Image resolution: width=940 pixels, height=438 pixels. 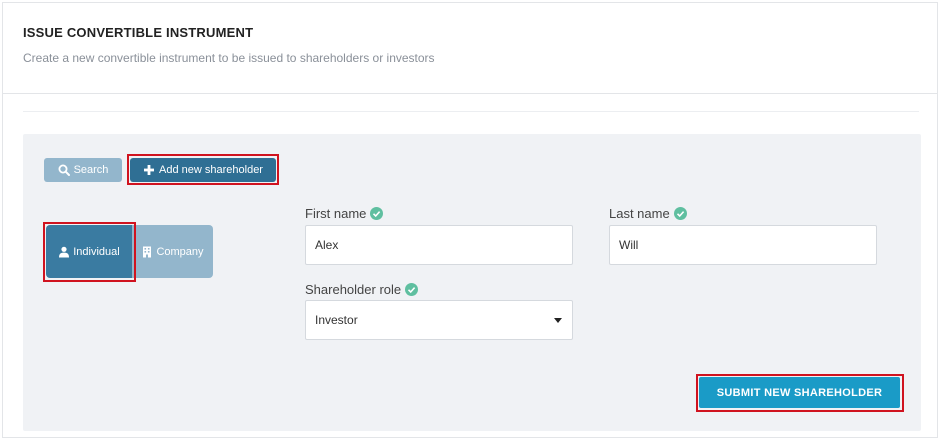 I want to click on first-name-input: Alex, so click(x=439, y=245).